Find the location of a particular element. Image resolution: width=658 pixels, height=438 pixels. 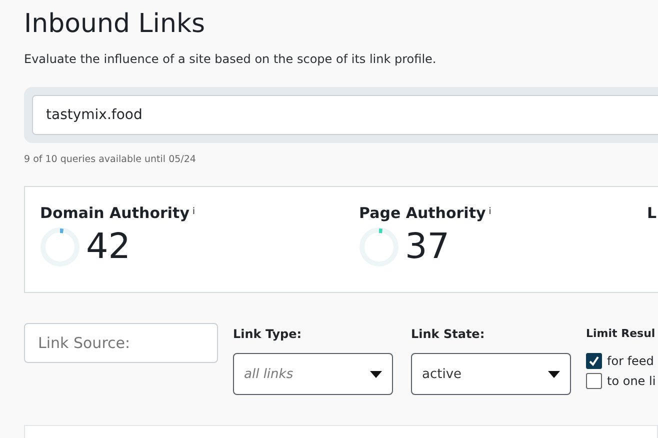

link-state-label: Link State: is located at coordinates (448, 334).